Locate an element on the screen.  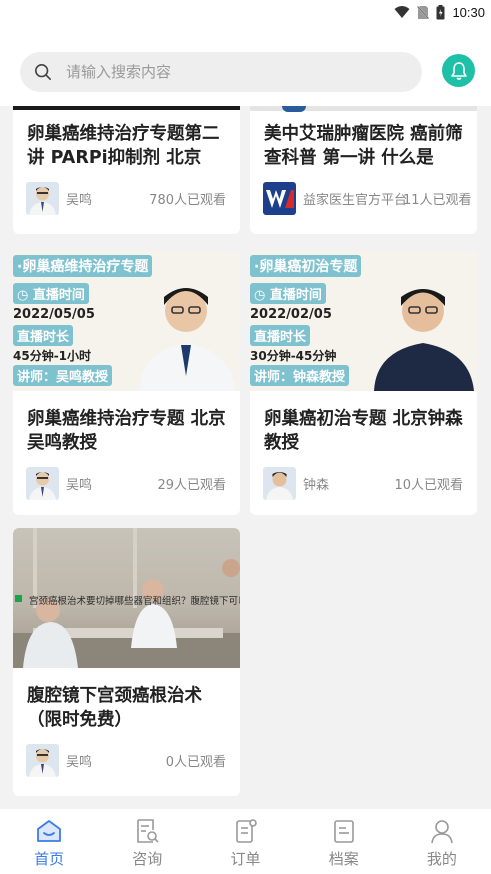
course-title: 腹腔镜下宫颈癌根治术（限时免费） is located at coordinates (114, 708).